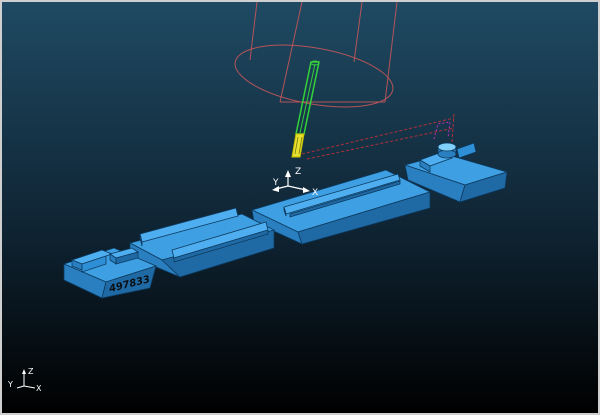 The height and width of the screenshot is (415, 600). I want to click on local-axis-x-label: X, so click(315, 193).